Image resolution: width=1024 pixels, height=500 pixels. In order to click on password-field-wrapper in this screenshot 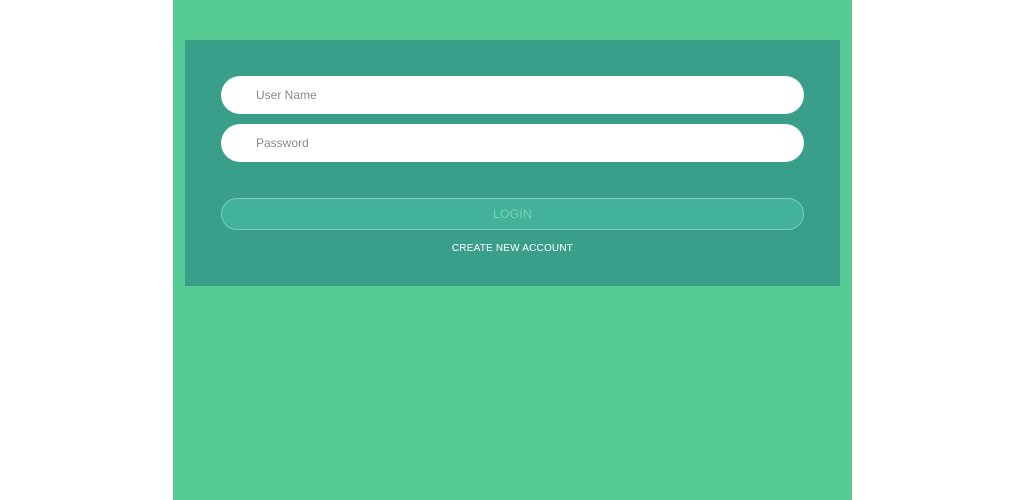, I will do `click(512, 143)`.